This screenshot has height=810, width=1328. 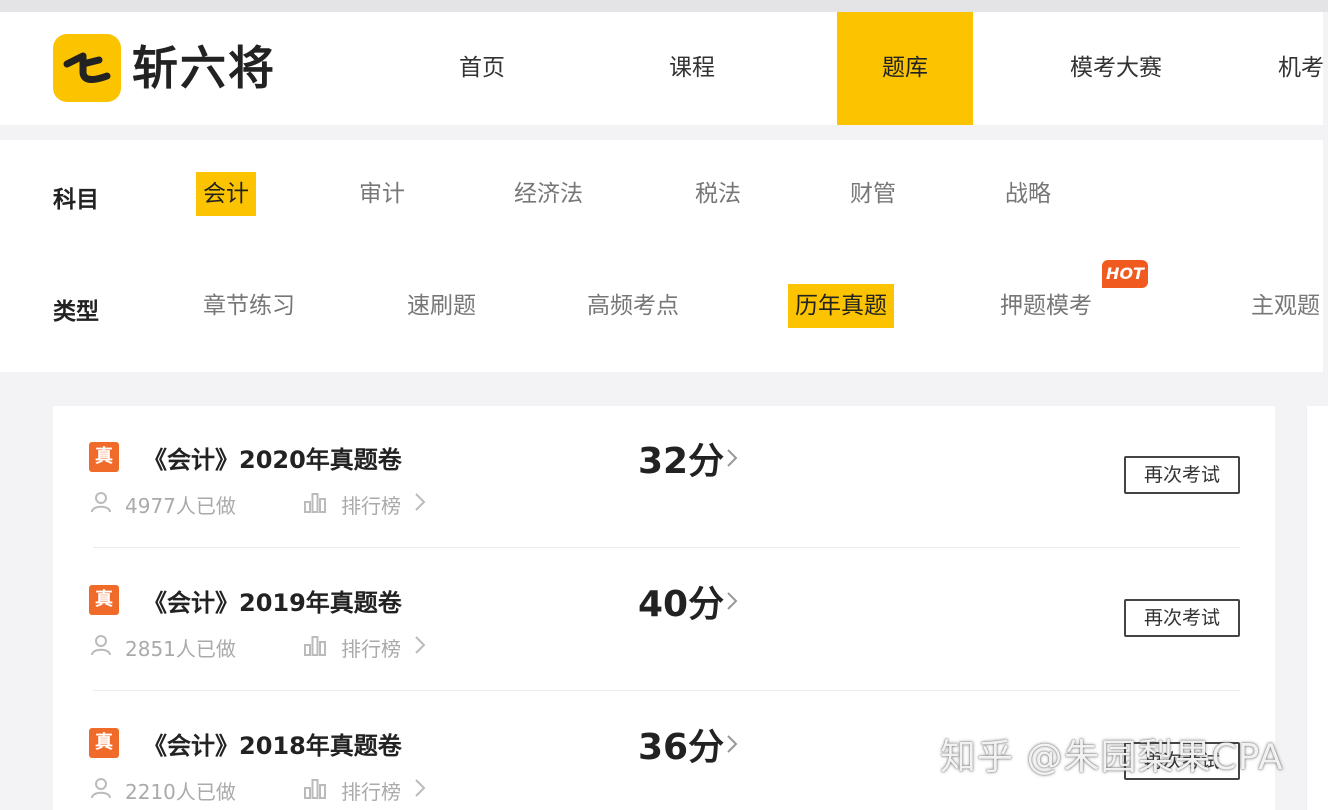 I want to click on score: 32分, so click(x=681, y=458).